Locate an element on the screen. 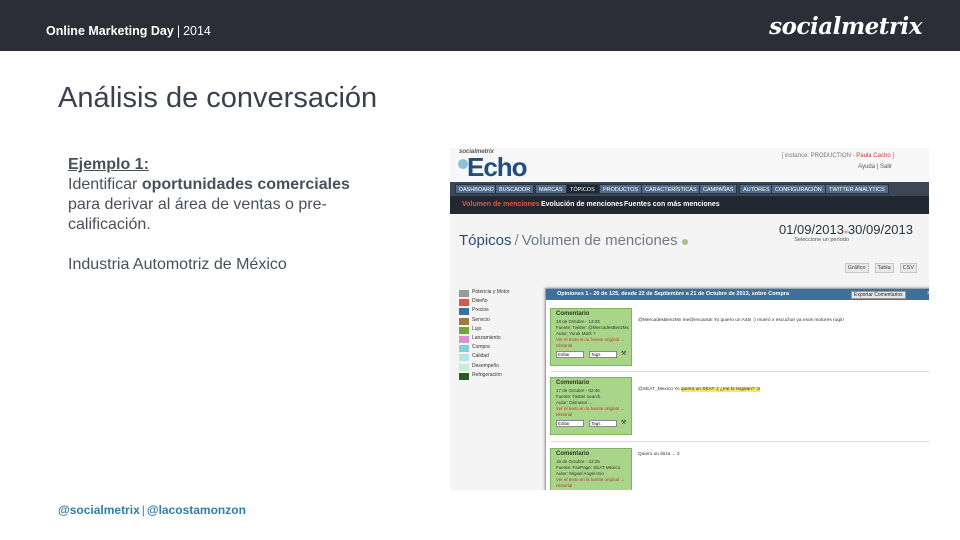  instance-info: [ instance: PRODUCTION - Paula Cacho ] is located at coordinates (837, 156).